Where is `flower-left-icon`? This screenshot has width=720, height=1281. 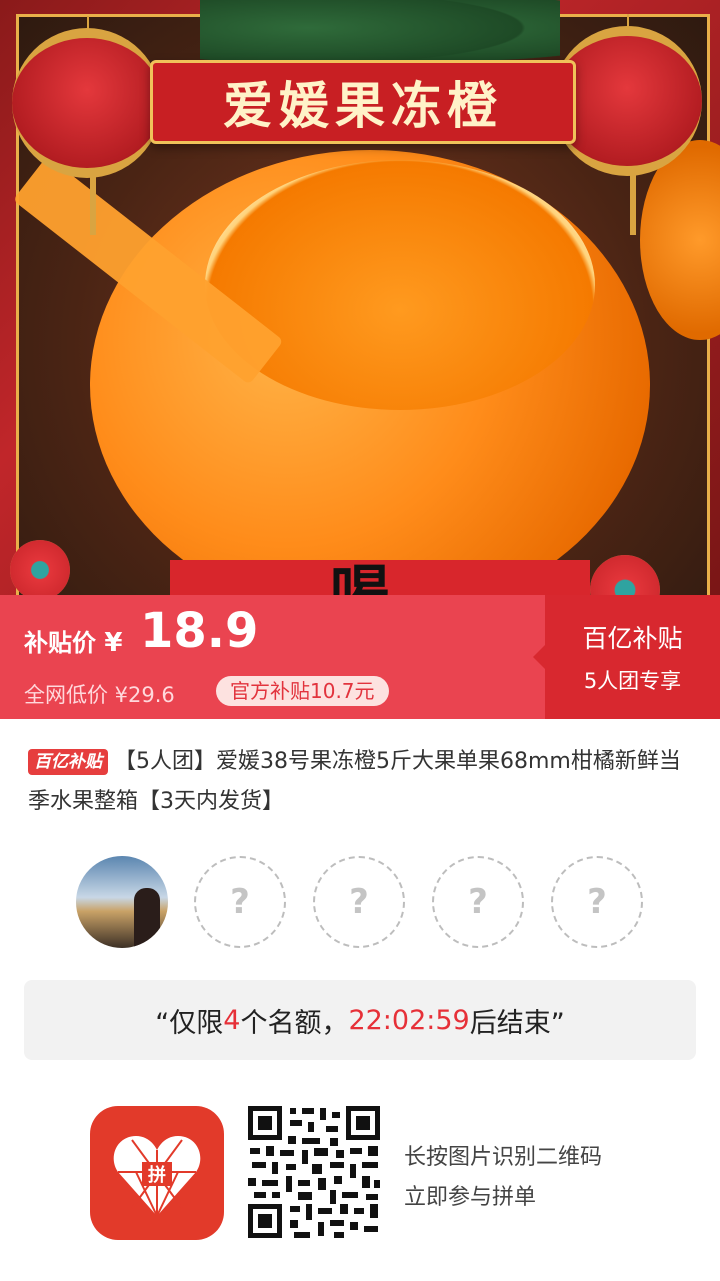
flower-left-icon is located at coordinates (40, 567).